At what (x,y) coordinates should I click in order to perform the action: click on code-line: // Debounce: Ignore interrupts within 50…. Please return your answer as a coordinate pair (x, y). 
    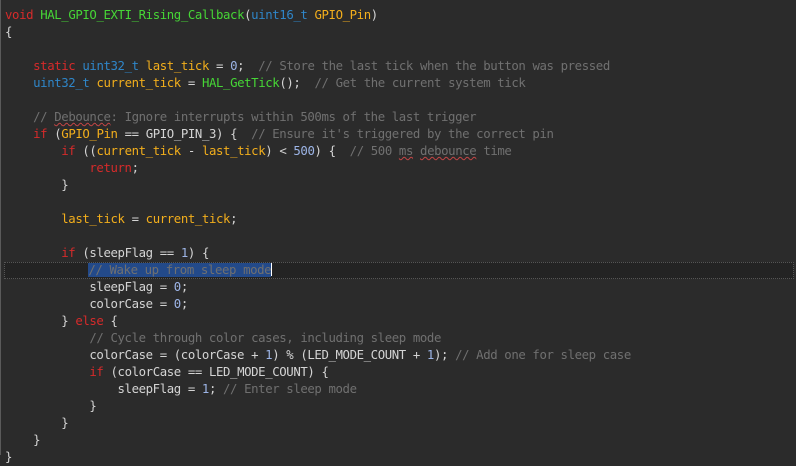
    Looking at the image, I should click on (400, 117).